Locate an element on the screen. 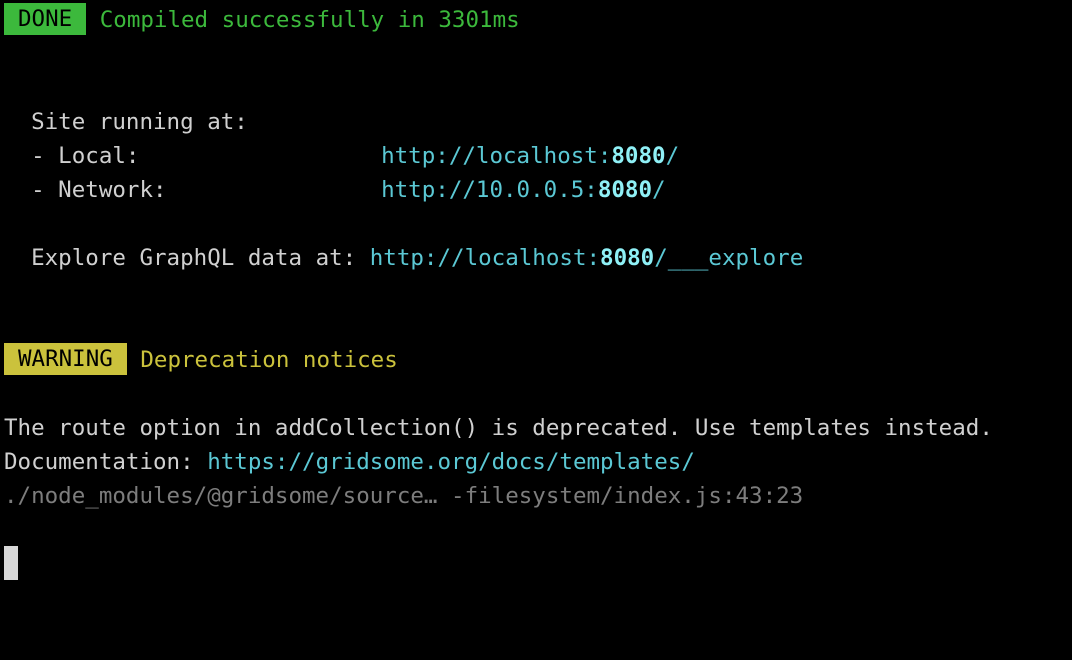  network-url-suffix: / is located at coordinates (659, 190).